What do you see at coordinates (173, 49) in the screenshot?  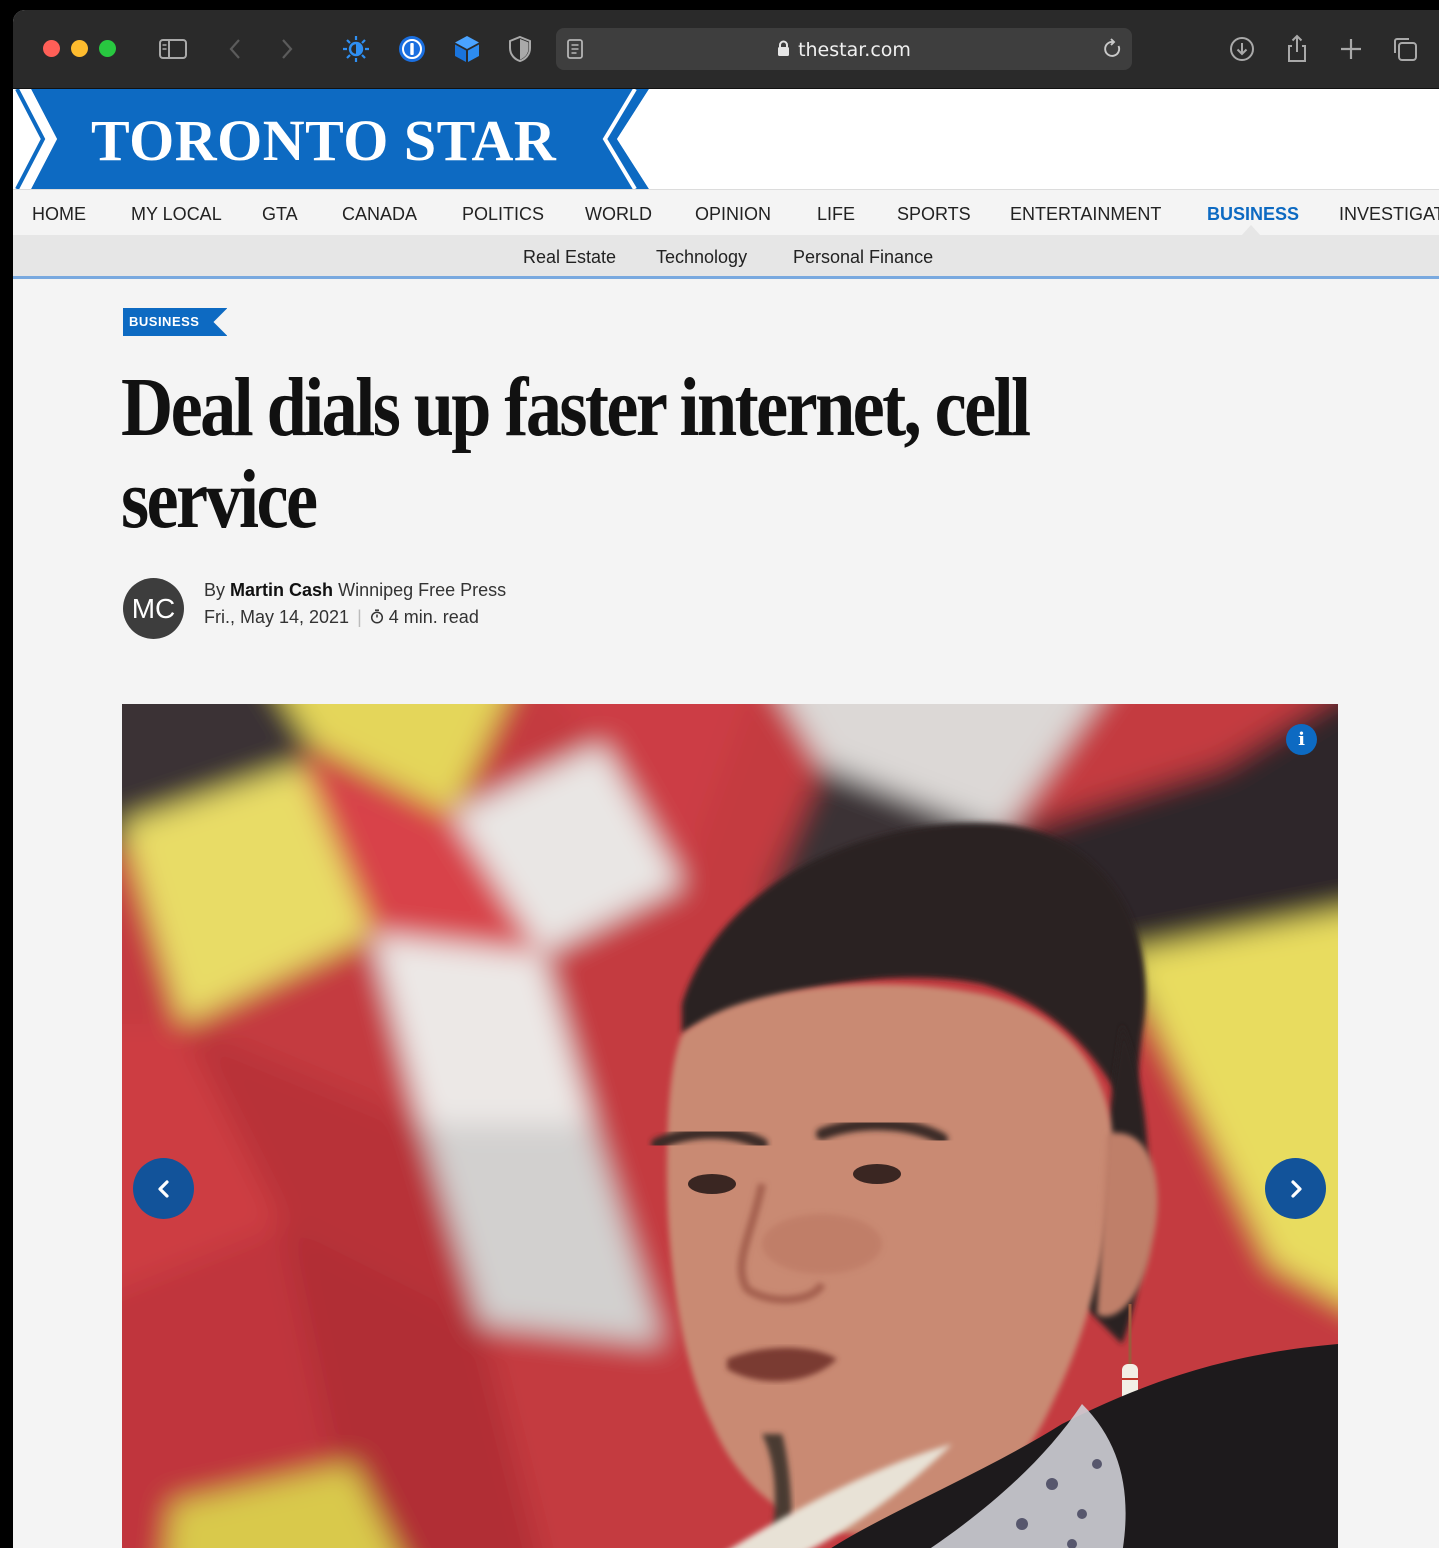 I see `sidebar-icon` at bounding box center [173, 49].